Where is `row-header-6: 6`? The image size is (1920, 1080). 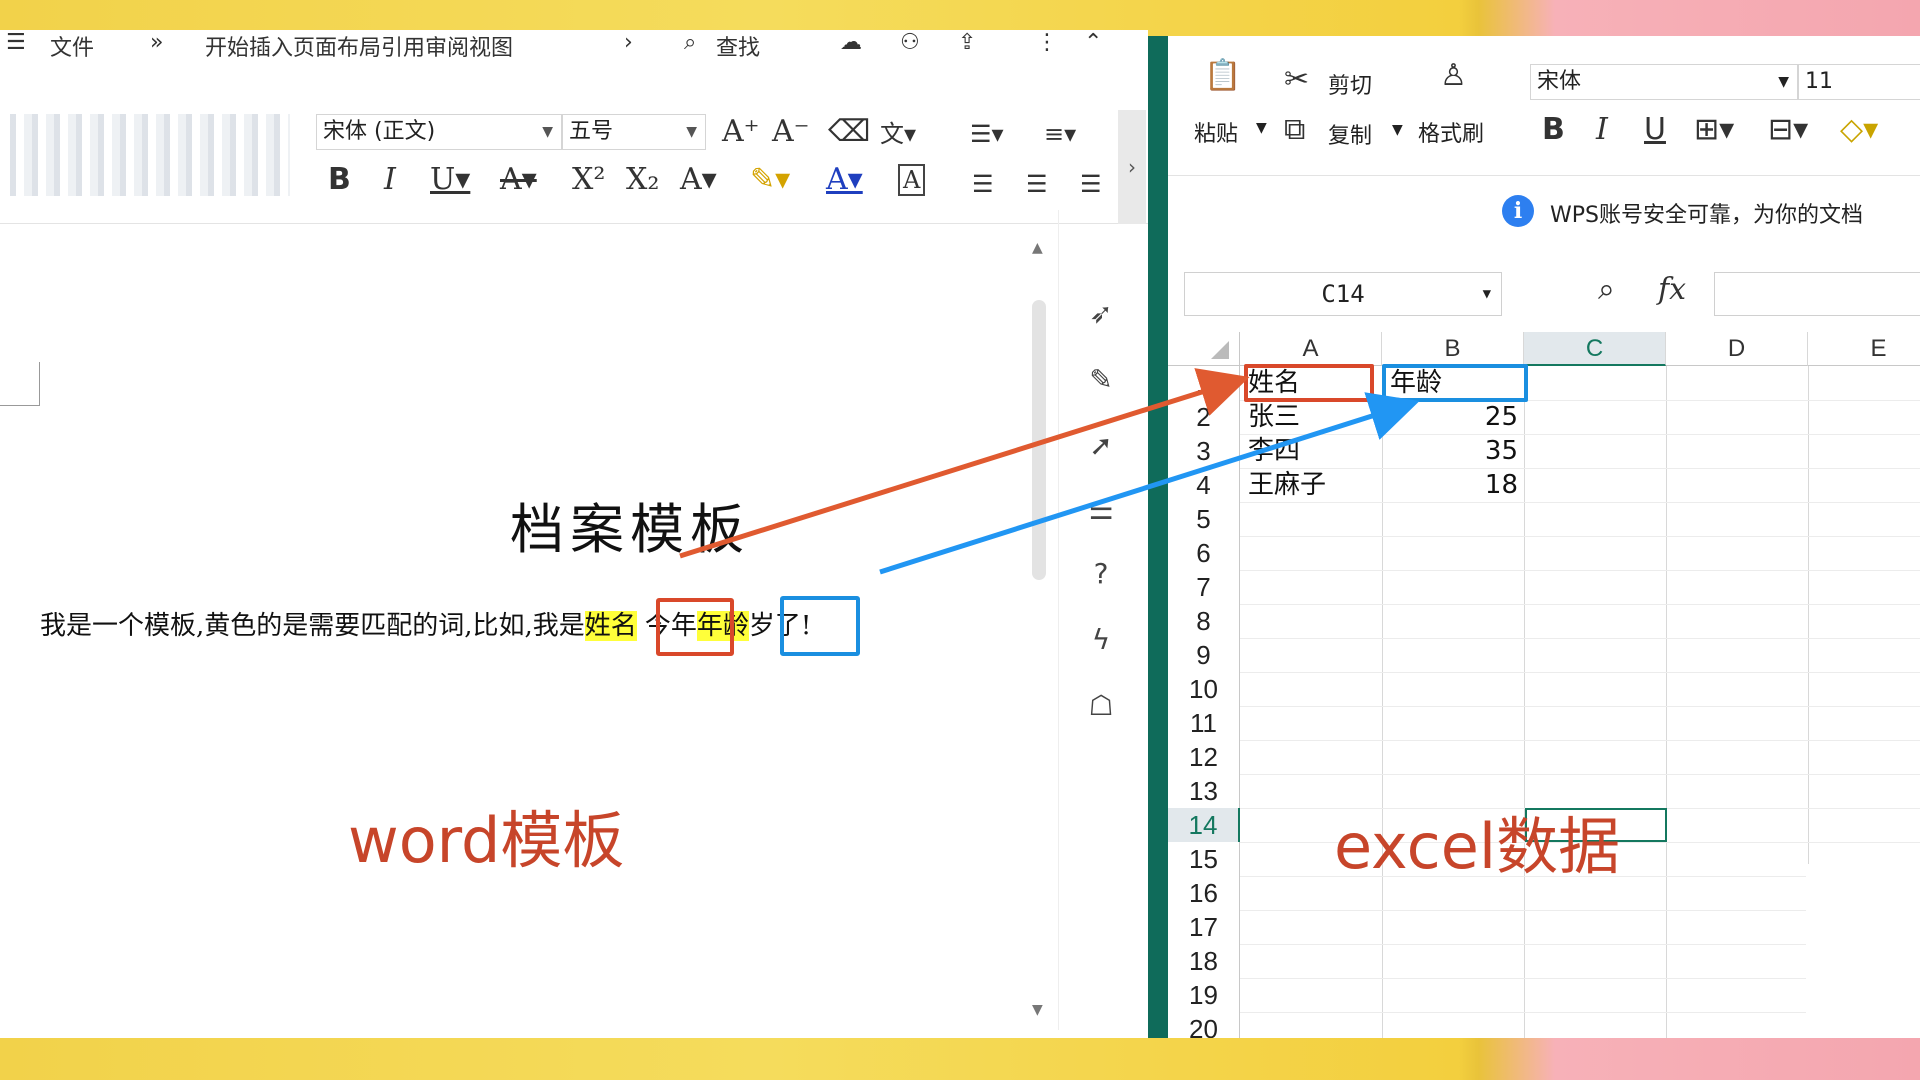
row-header-6: 6 is located at coordinates (1204, 553).